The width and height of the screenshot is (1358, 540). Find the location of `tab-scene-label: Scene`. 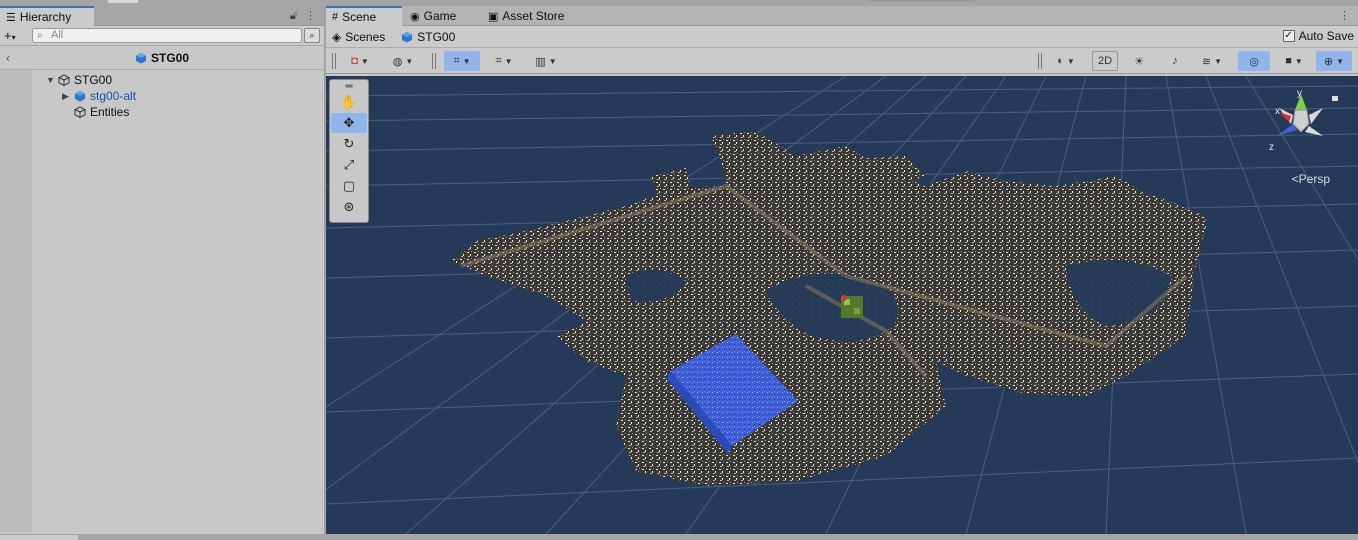

tab-scene-label: Scene is located at coordinates (359, 17).